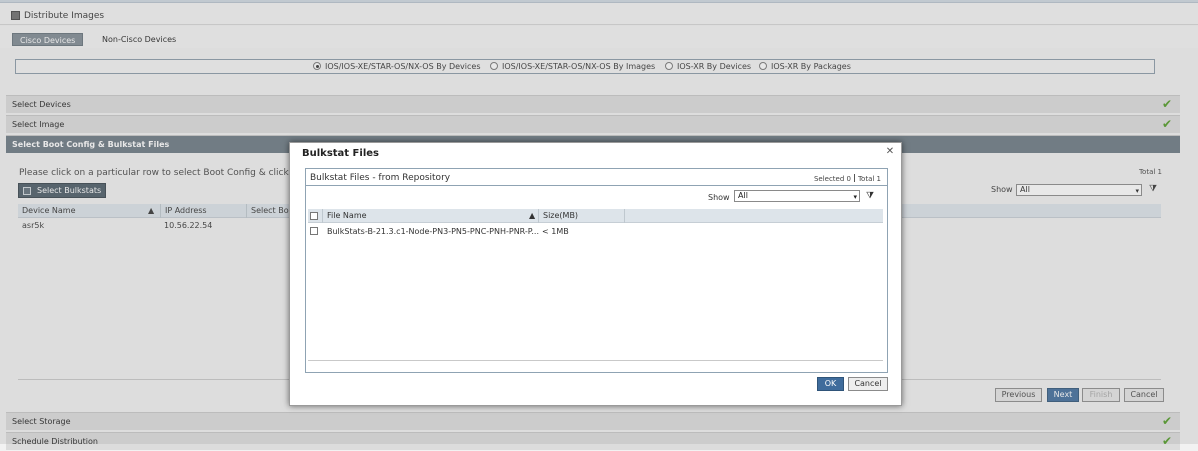 The image size is (1198, 451). What do you see at coordinates (532, 216) in the screenshot?
I see `sort-asc-icon: ▲` at bounding box center [532, 216].